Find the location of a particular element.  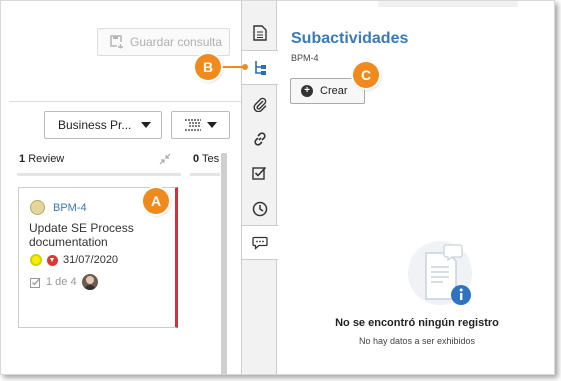

process-type-icon is located at coordinates (37, 207).